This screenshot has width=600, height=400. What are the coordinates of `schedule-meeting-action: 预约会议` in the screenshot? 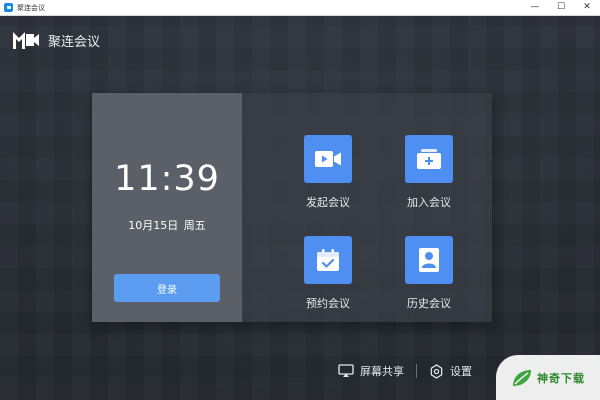 It's located at (328, 273).